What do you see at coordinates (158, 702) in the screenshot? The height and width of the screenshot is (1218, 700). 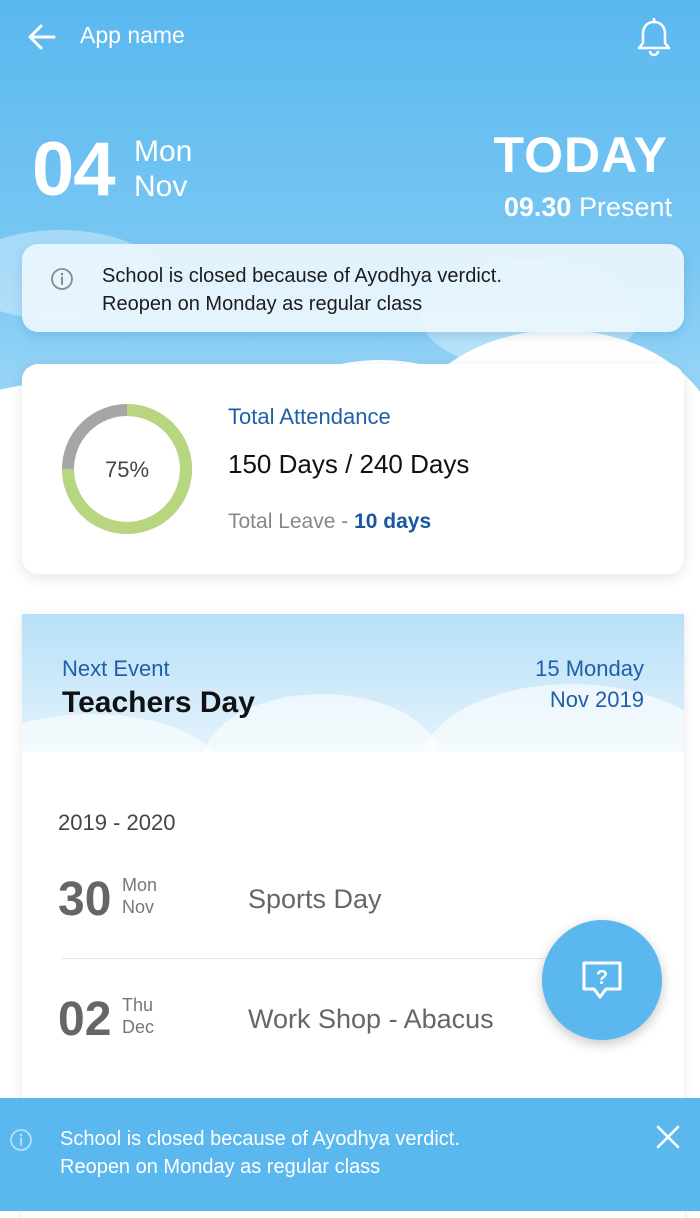 I see `next-event-name: Teachers Day` at bounding box center [158, 702].